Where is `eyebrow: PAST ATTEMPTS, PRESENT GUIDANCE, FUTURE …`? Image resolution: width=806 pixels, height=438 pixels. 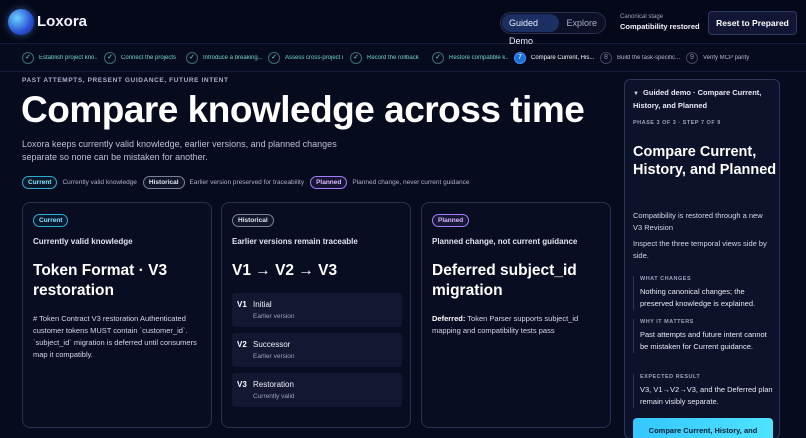 eyebrow: PAST ATTEMPTS, PRESENT GUIDANCE, FUTURE … is located at coordinates (125, 80).